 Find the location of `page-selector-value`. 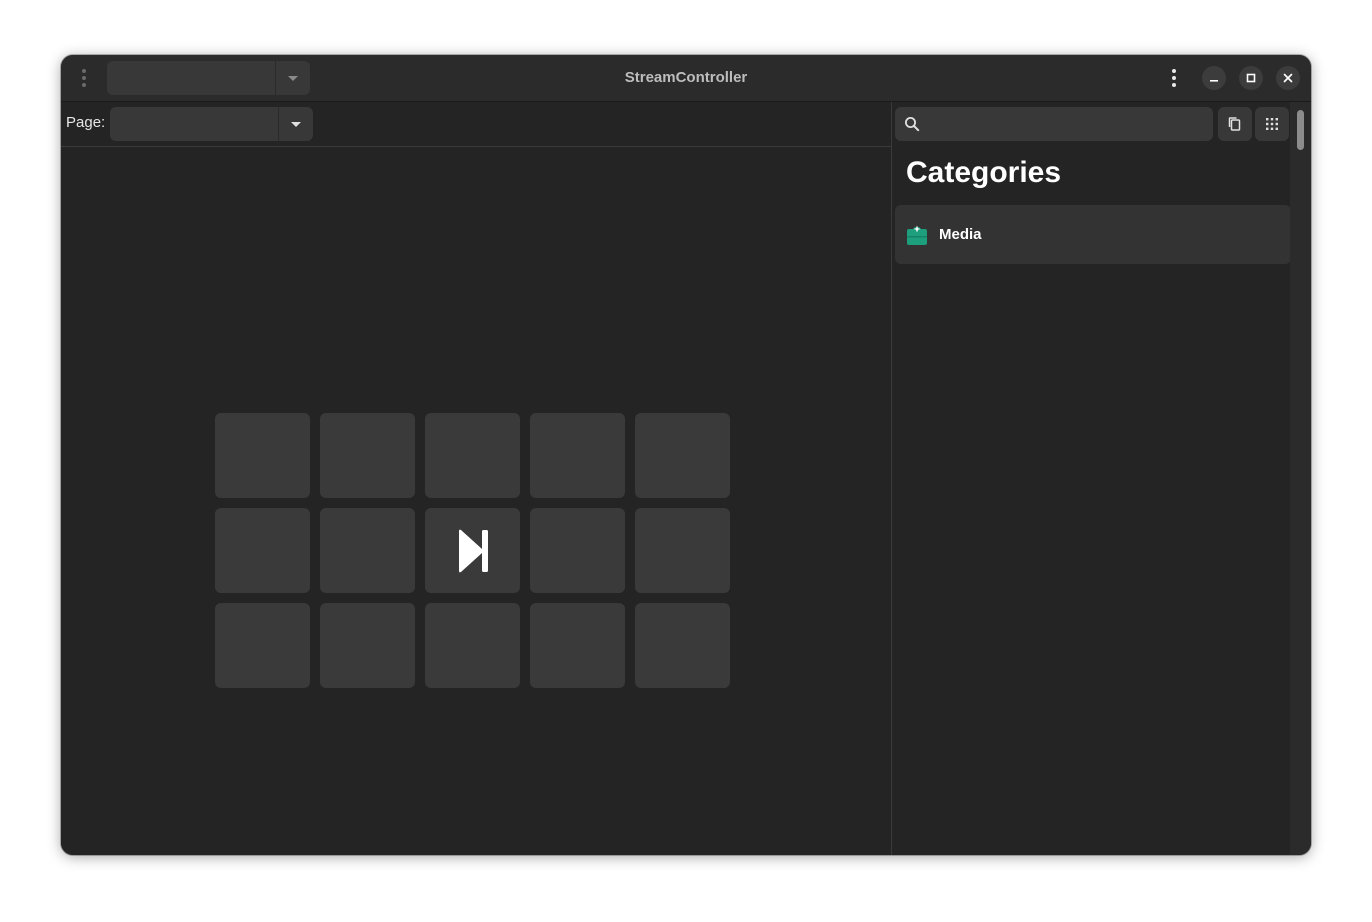

page-selector-value is located at coordinates (194, 124).